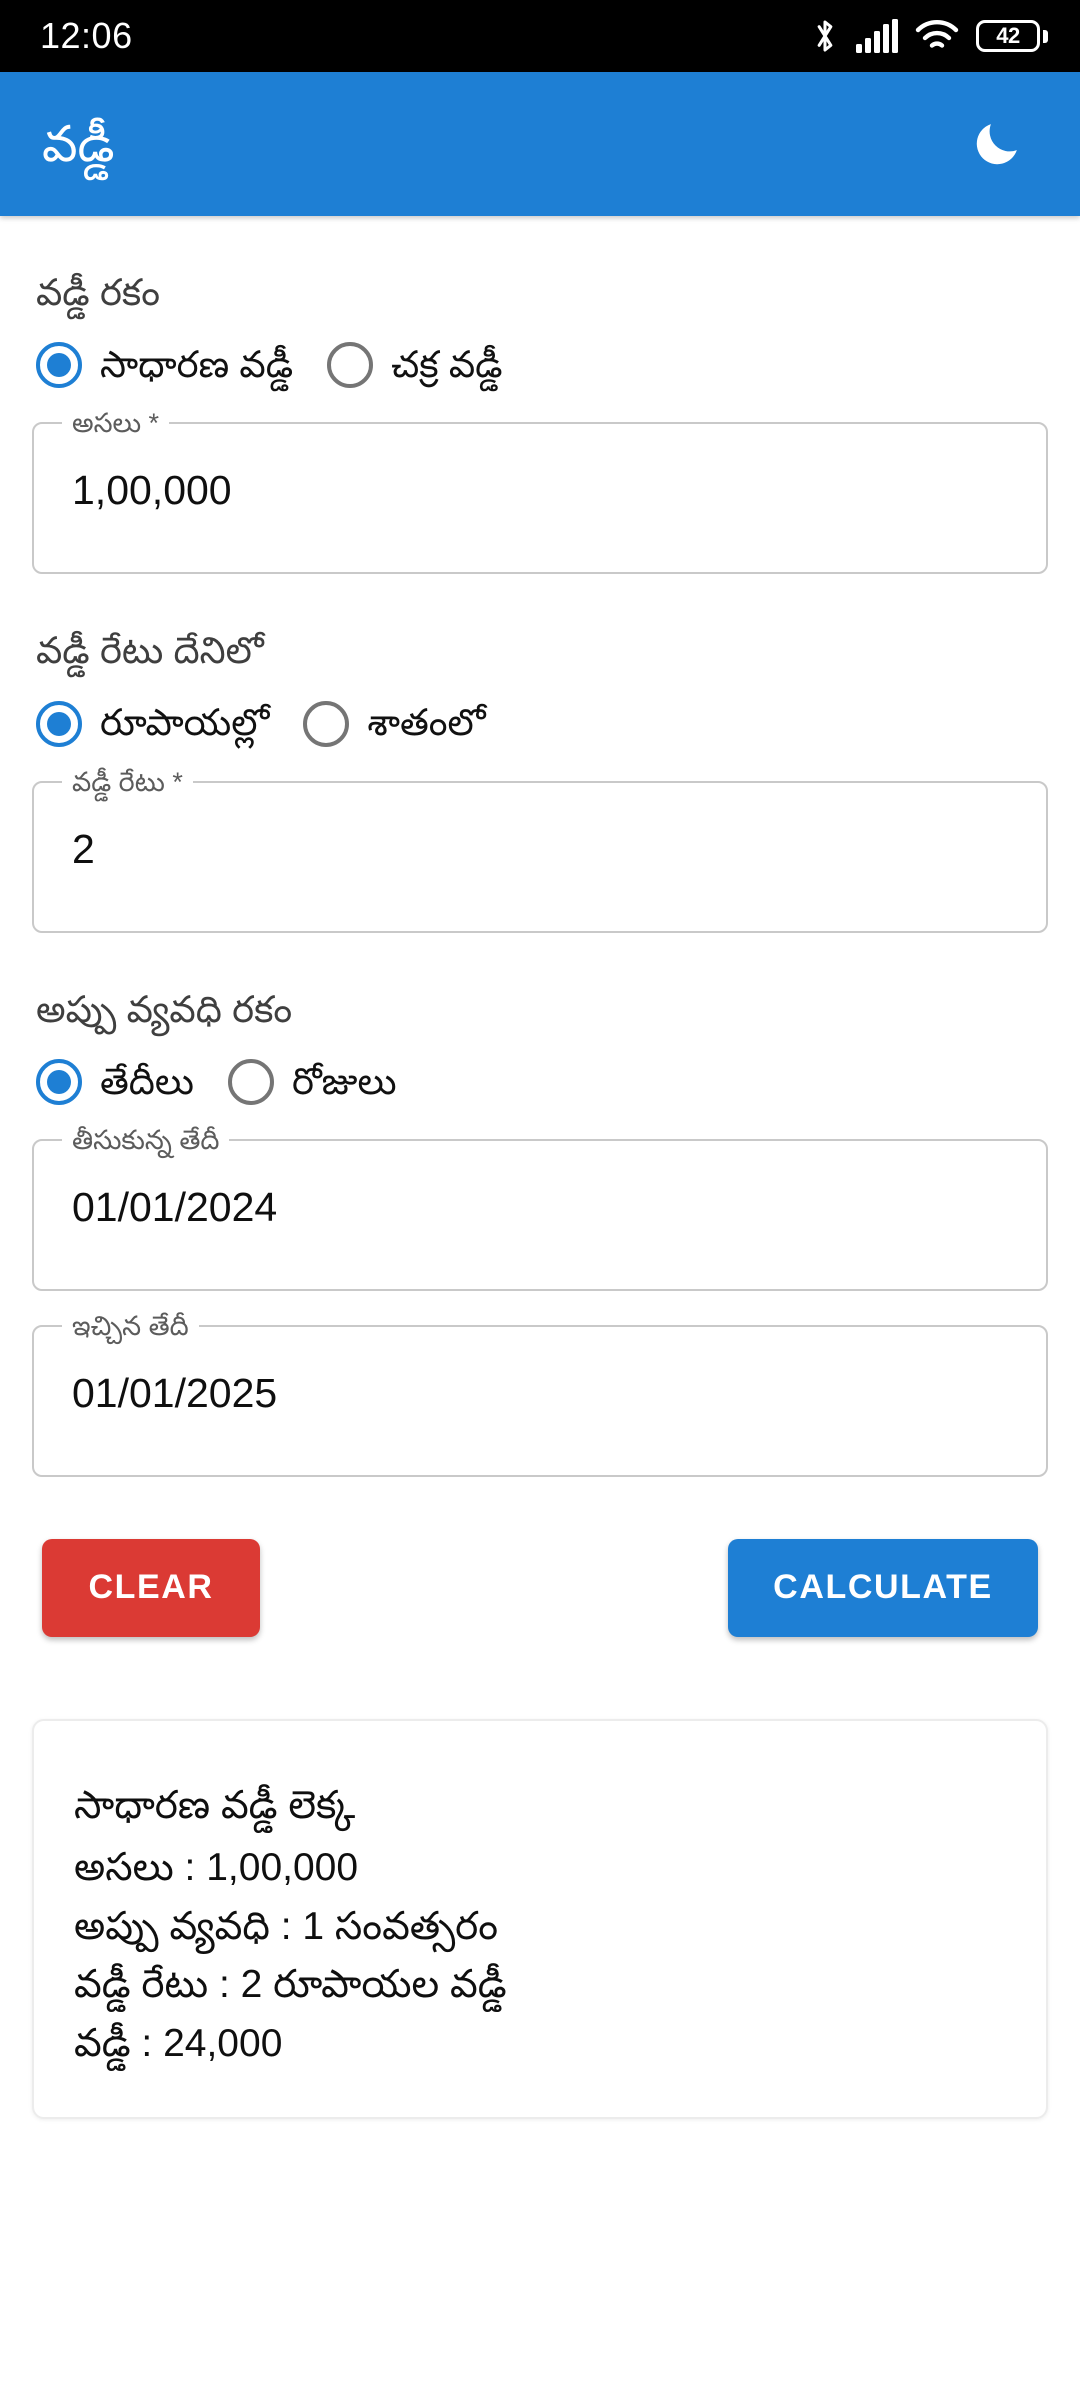 The width and height of the screenshot is (1080, 2400). What do you see at coordinates (542, 723) in the screenshot?
I see `rate-unit-radio-group: రూపాయల్లో శాతంలో` at bounding box center [542, 723].